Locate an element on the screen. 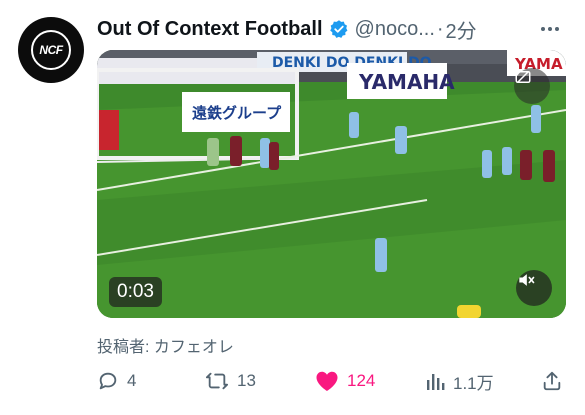 The width and height of the screenshot is (585, 415). repost-button: 13 is located at coordinates (230, 381).